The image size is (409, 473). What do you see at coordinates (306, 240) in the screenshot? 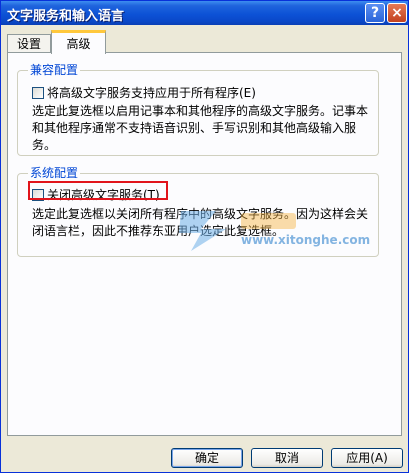
I see `watermark-text: www.xitonghe.com` at bounding box center [306, 240].